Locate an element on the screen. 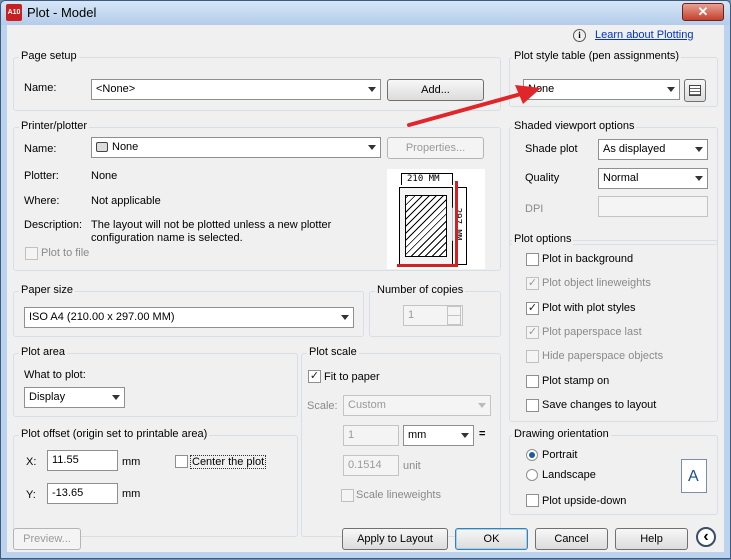 The width and height of the screenshot is (731, 560). fit-to-paper-label: Fit to paper is located at coordinates (352, 377).